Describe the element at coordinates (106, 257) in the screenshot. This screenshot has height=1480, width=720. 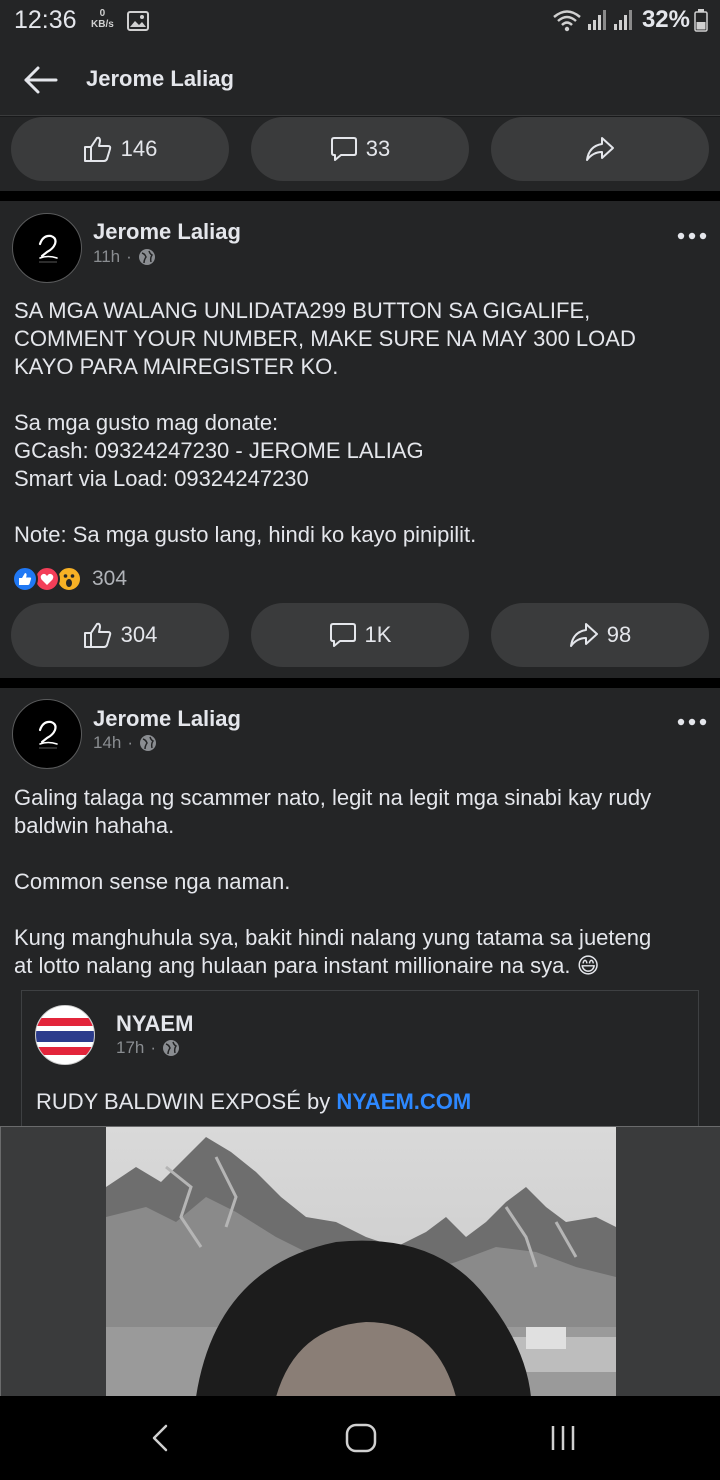
I see `post-time: 11h` at that location.